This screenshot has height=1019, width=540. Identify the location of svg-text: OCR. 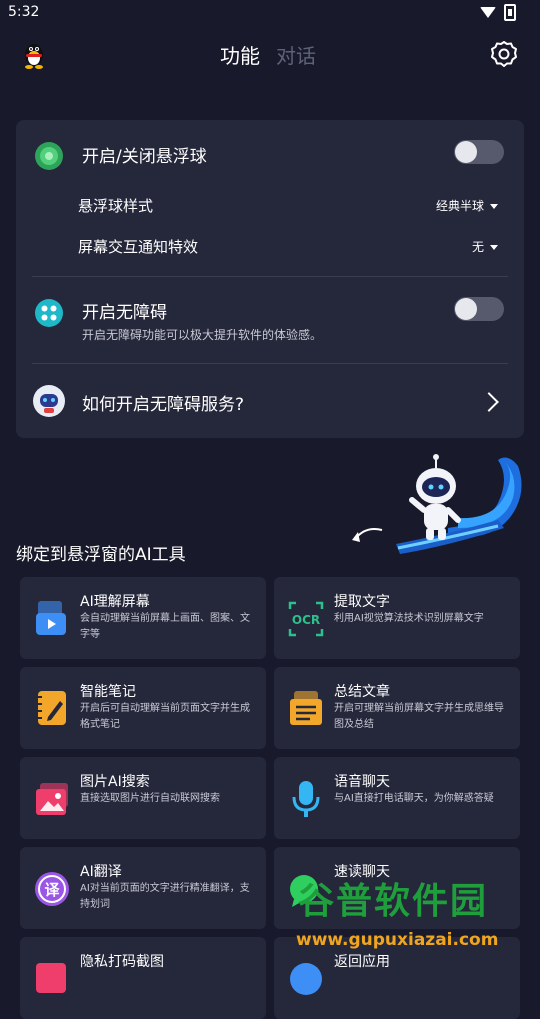
(306, 620).